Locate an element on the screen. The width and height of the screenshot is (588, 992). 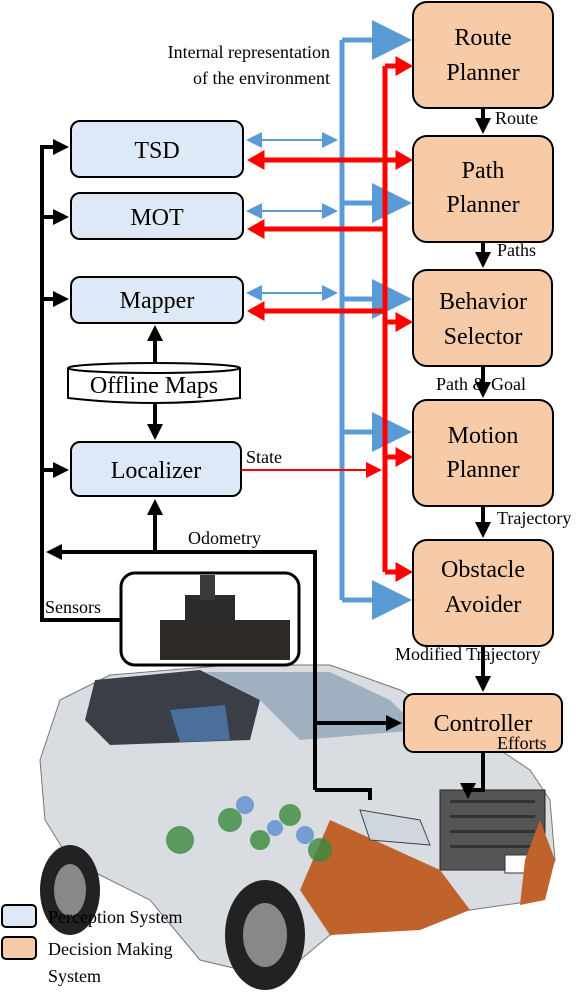
tsd-label: TSD is located at coordinates (156, 151).